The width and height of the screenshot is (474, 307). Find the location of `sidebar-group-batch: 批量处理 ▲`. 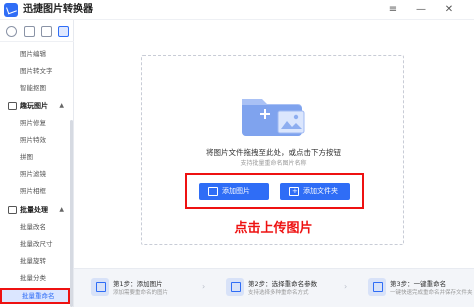

sidebar-group-batch: 批量处理 ▲ is located at coordinates (35, 210).